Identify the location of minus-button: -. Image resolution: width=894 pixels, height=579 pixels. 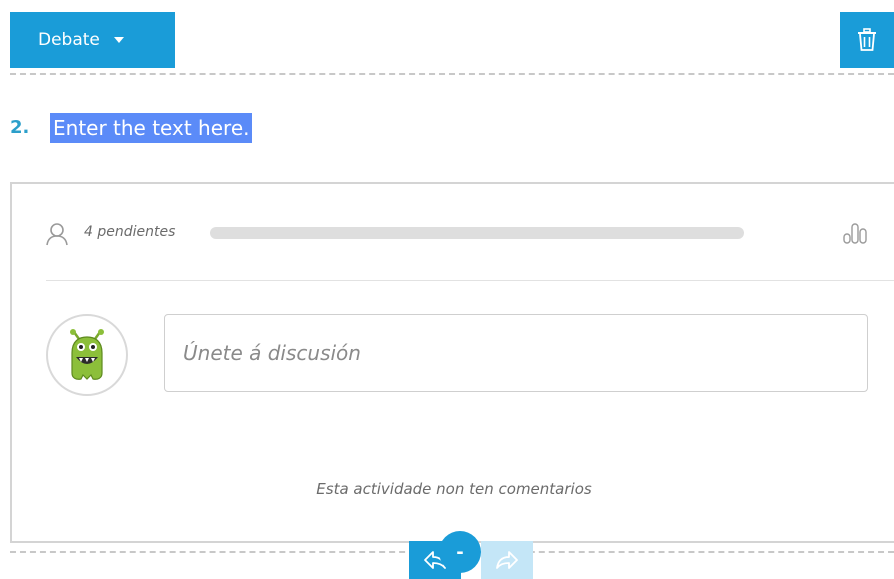
(460, 552).